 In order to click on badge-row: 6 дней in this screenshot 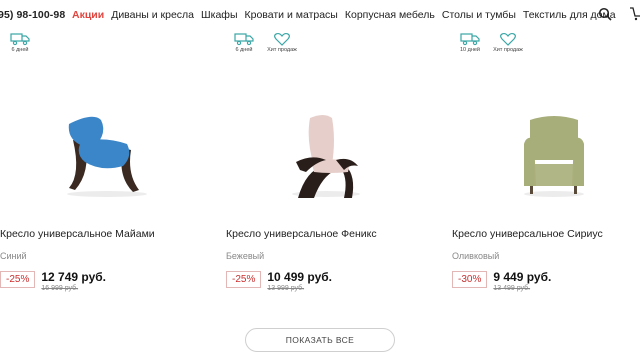, I will do `click(20, 42)`.